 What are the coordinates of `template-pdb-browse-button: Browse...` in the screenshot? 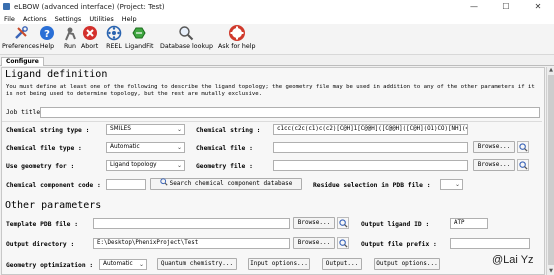 It's located at (314, 223).